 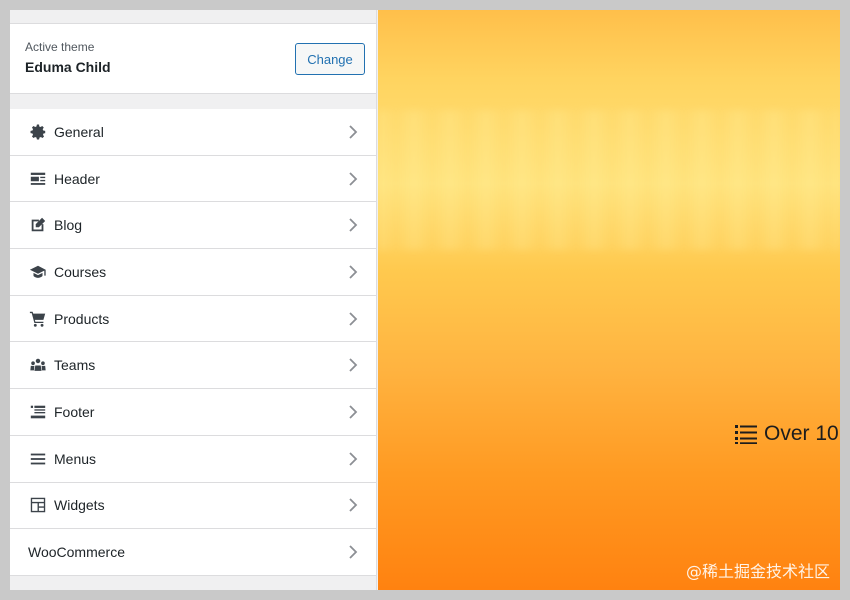 I want to click on gear-icon, so click(x=38, y=132).